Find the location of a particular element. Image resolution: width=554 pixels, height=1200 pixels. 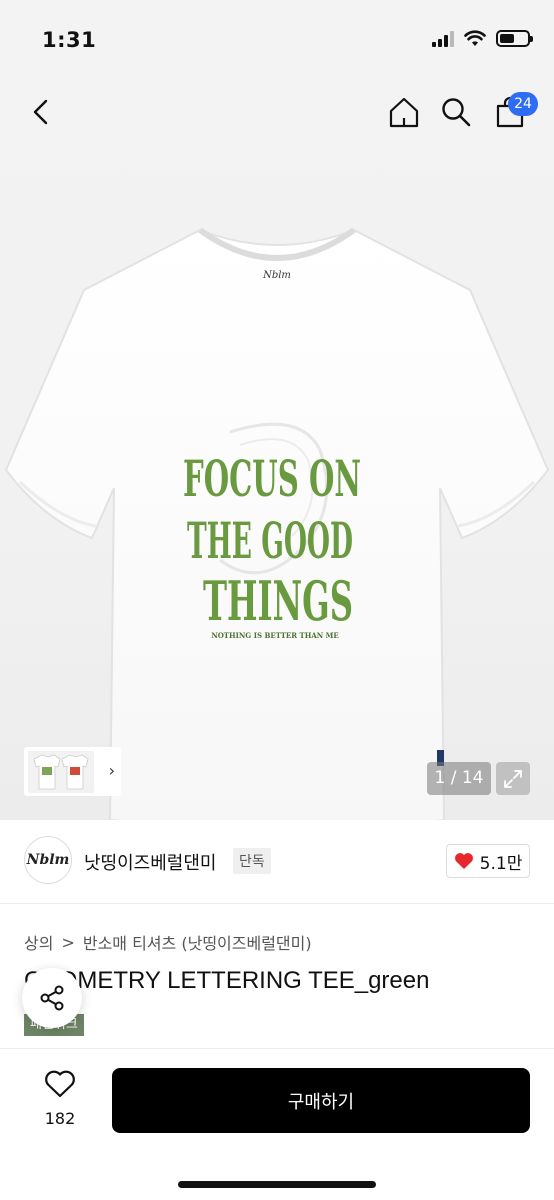

breadcrumb-subcategory: 반소매 티셔츠 (낫띵이즈베럴댄미) is located at coordinates (197, 942).